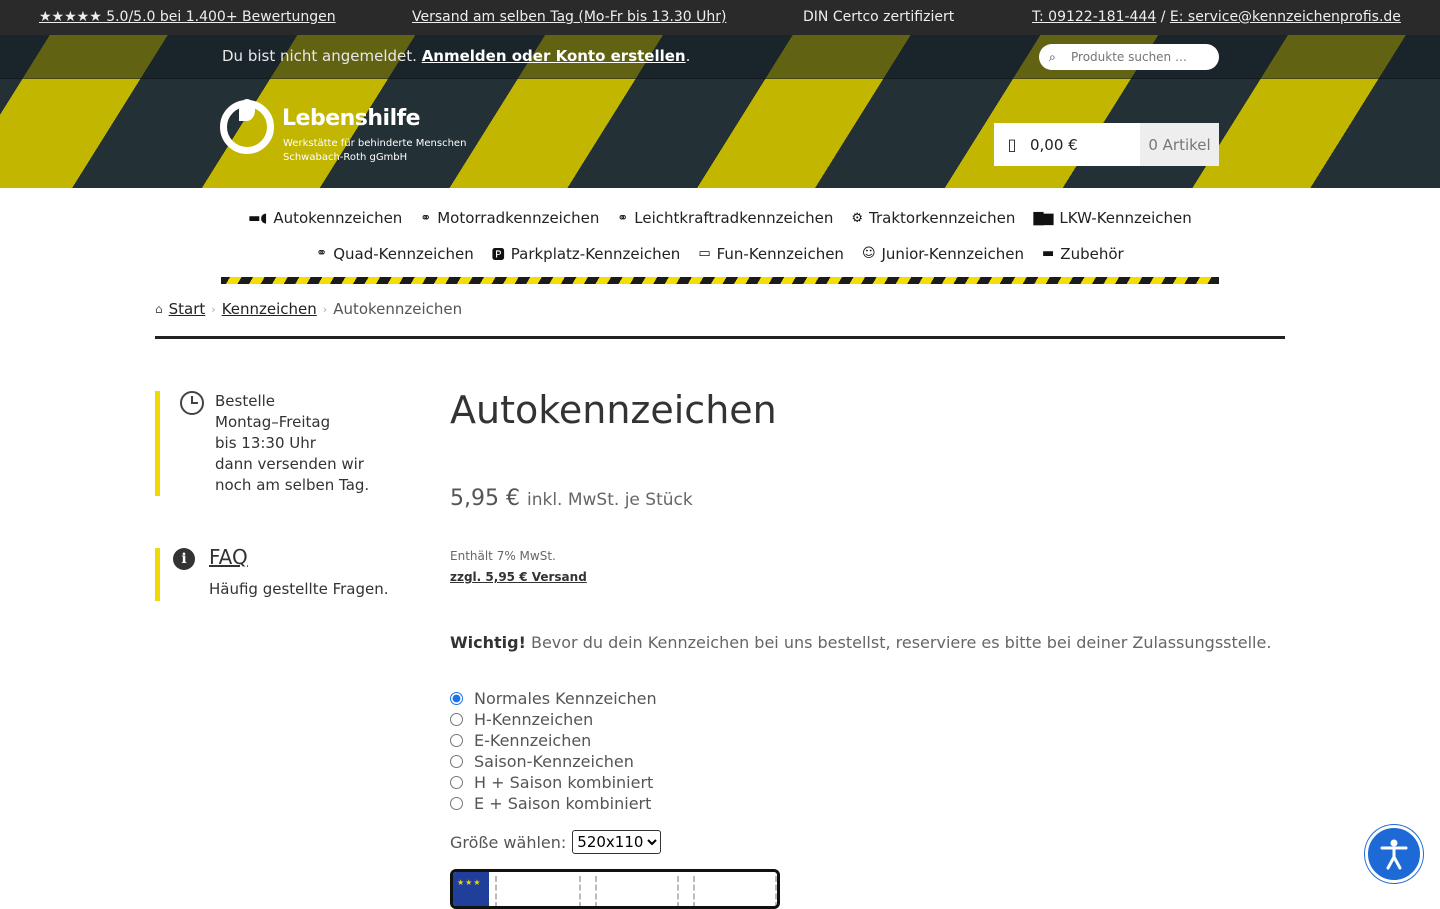 Image resolution: width=1440 pixels, height=909 pixels. I want to click on option-e-kennzeichen: E-Kennzeichen, so click(553, 740).